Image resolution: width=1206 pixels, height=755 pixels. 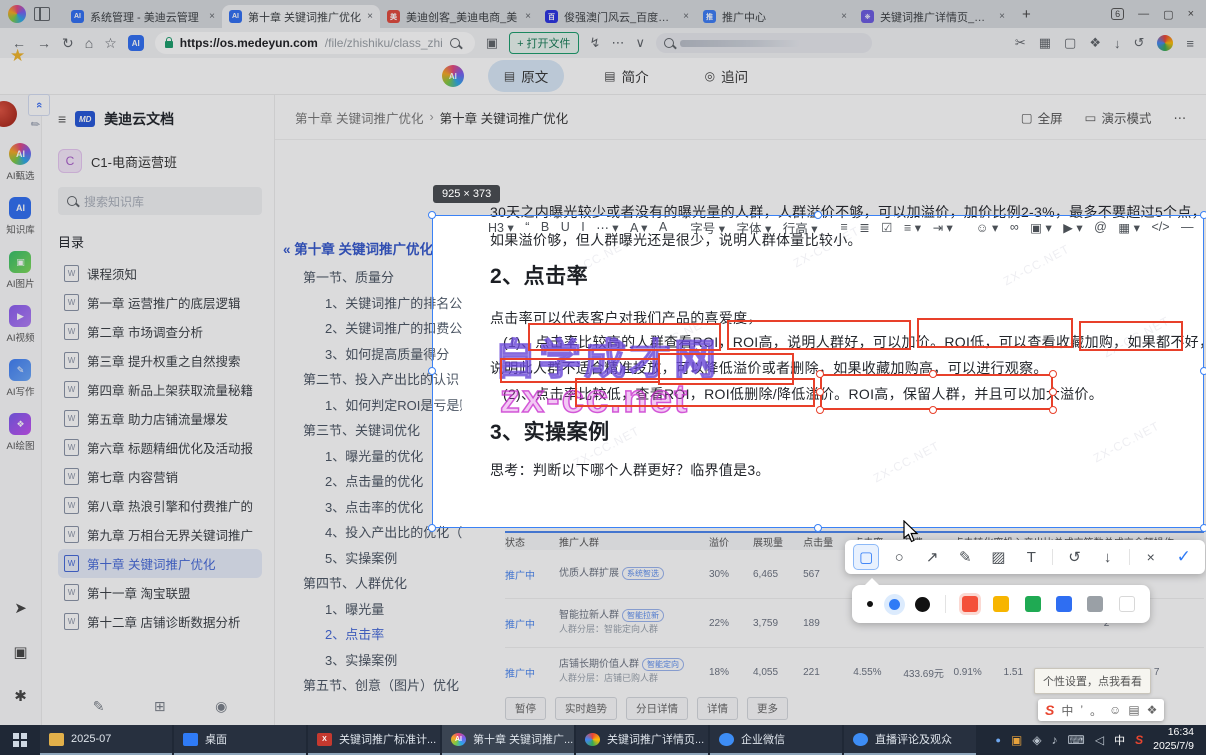 I want to click on ai-extension-icon: AI, so click(x=135, y=43).